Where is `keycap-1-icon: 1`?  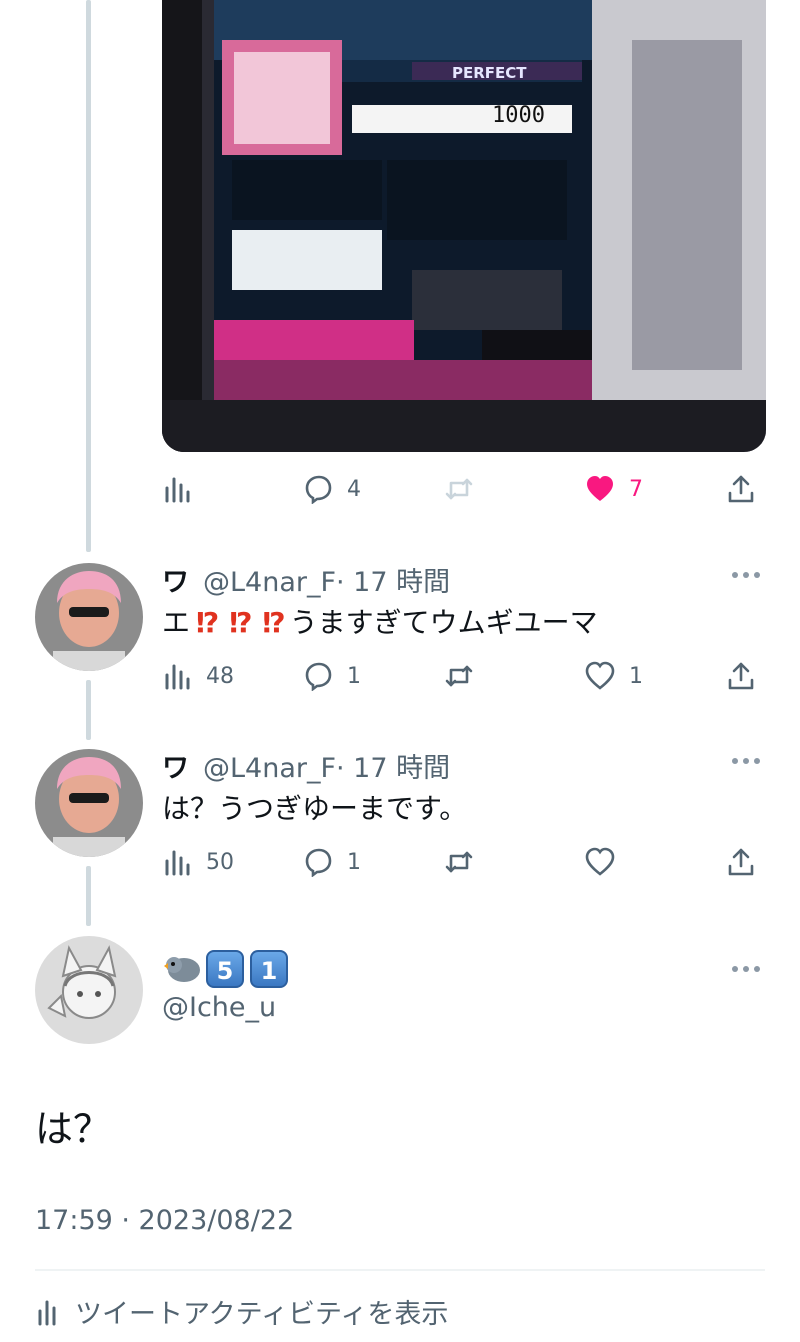
keycap-1-icon: 1 is located at coordinates (269, 969).